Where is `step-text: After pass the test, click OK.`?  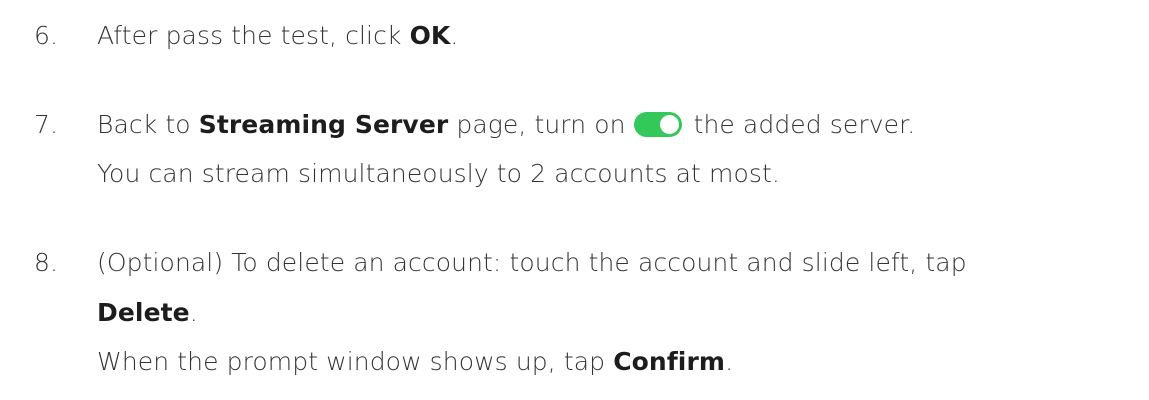 step-text: After pass the test, click OK. is located at coordinates (277, 36).